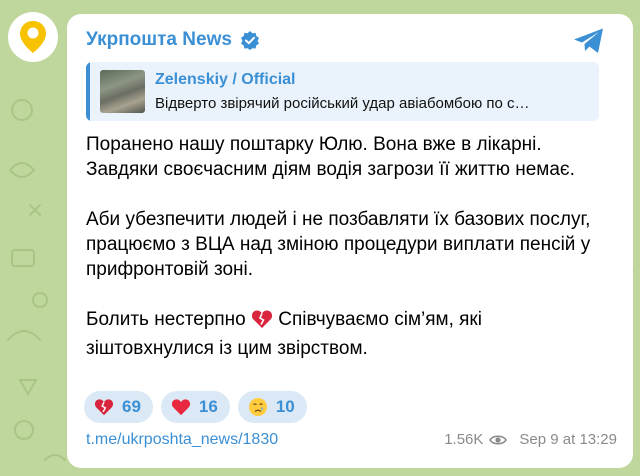 This screenshot has height=476, width=640. I want to click on verified-badge-icon, so click(250, 40).